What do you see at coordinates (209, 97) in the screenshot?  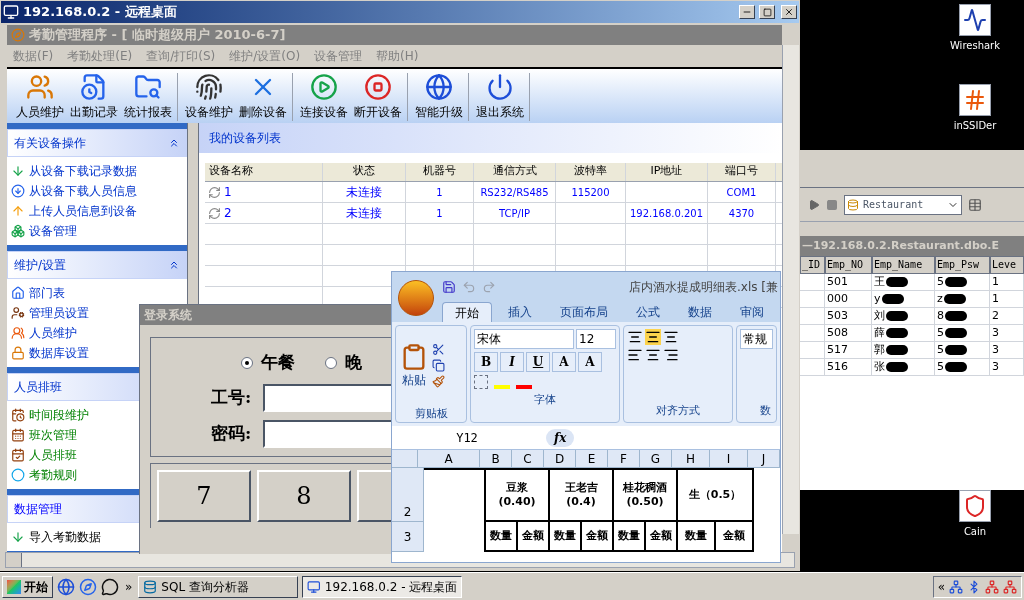 I see `toolbar-button: 设备维护` at bounding box center [209, 97].